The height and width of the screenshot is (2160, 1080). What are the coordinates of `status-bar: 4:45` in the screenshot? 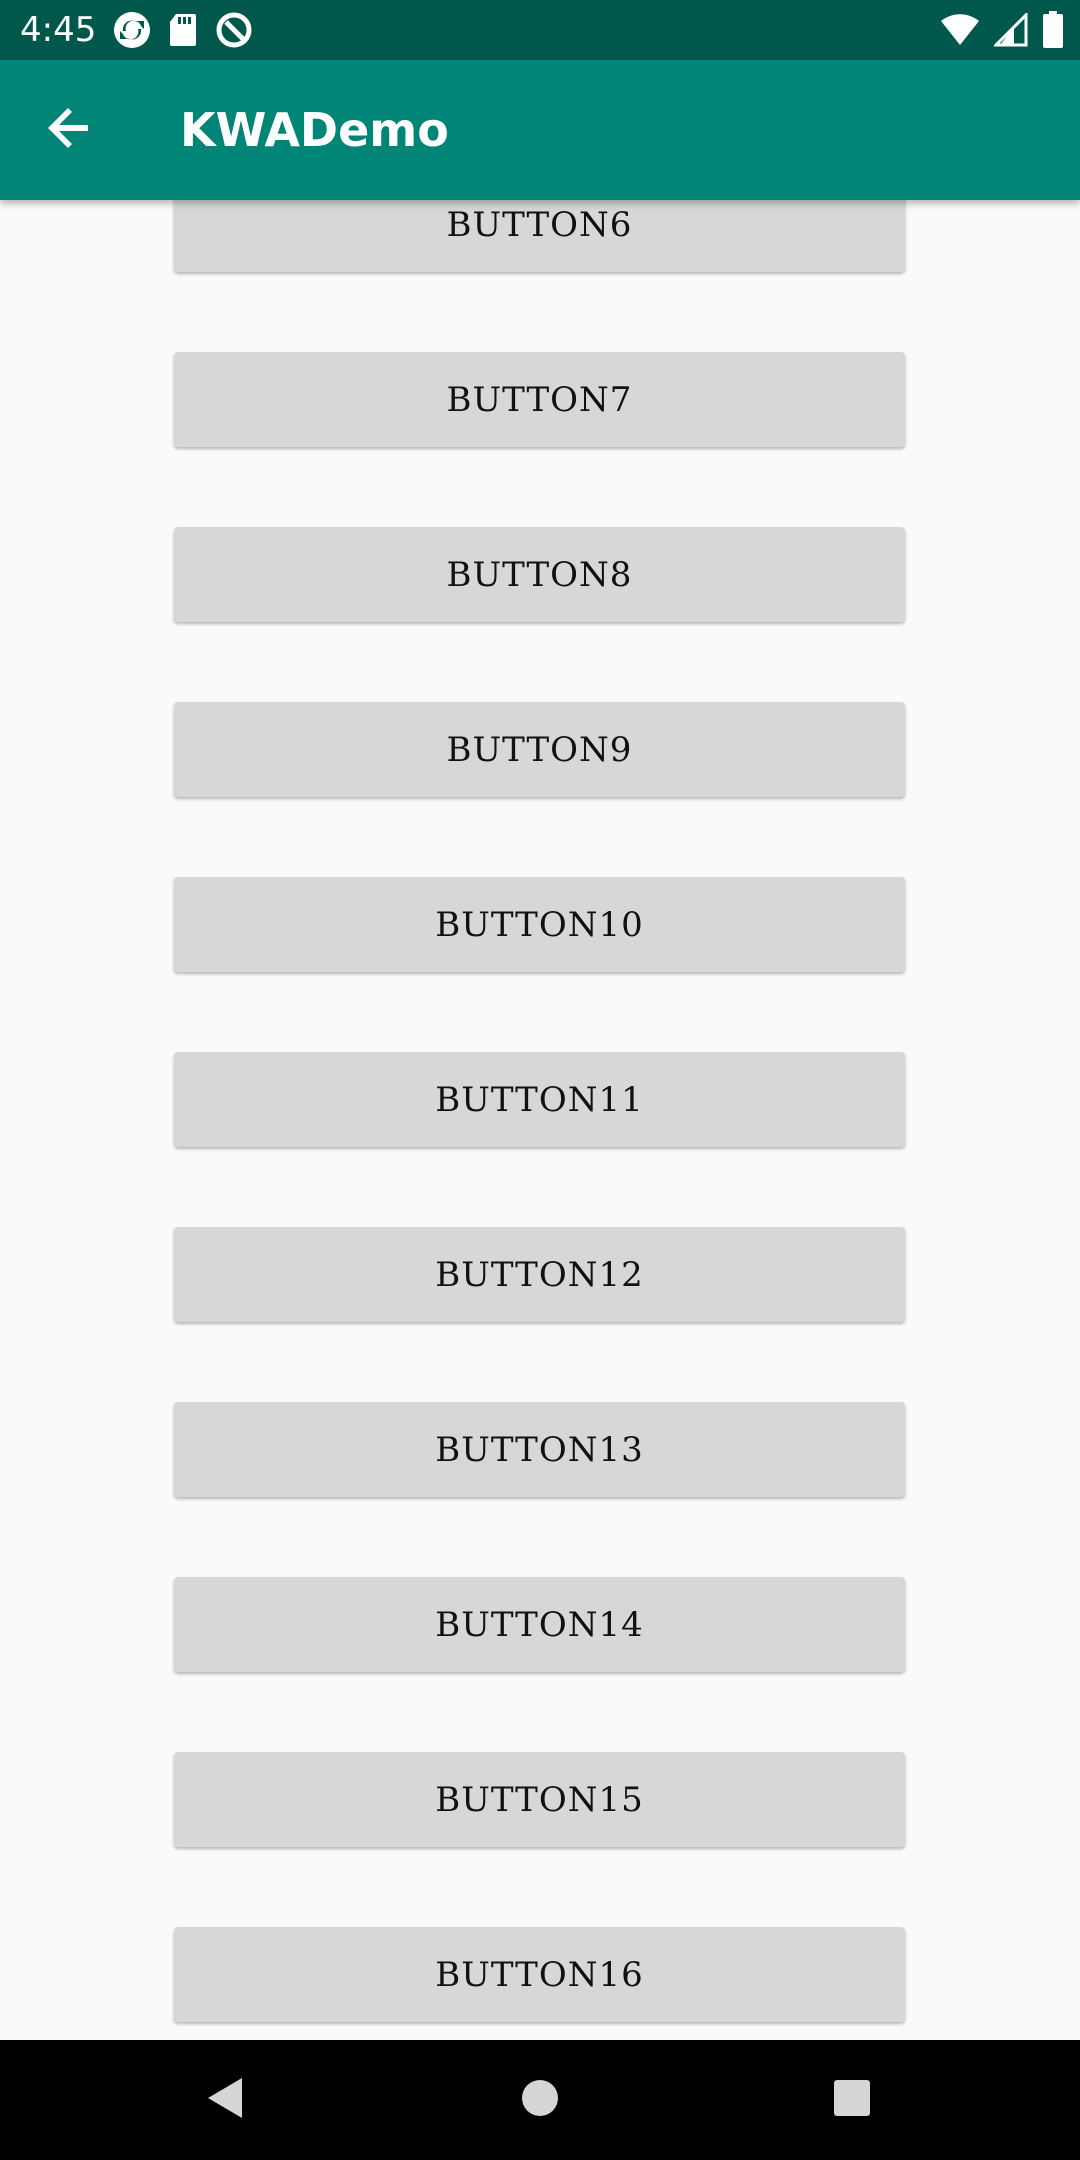 It's located at (540, 30).